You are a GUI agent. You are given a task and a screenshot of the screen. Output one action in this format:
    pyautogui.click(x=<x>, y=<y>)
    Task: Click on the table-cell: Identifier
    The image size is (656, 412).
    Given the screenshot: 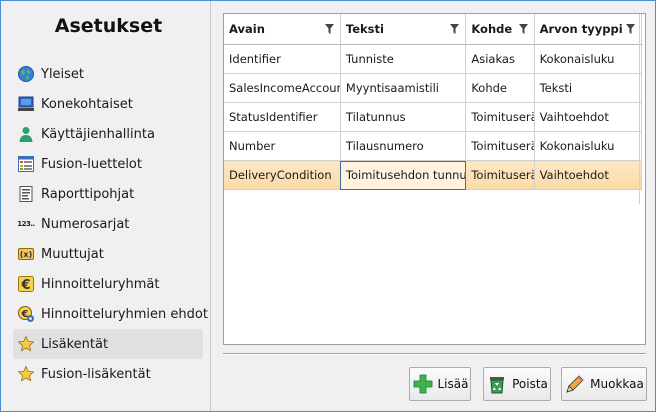 What is the action you would take?
    pyautogui.click(x=282, y=59)
    